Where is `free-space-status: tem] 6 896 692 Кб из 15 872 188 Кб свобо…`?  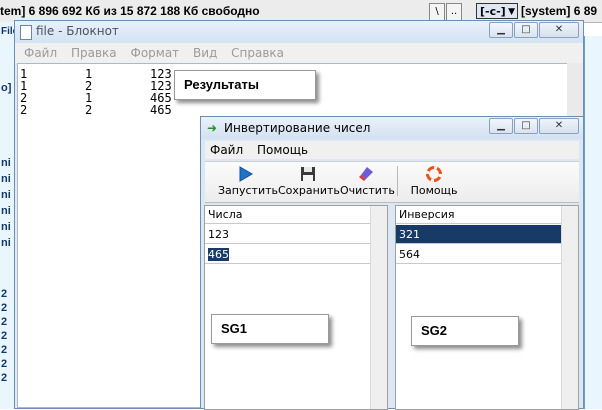
free-space-status: tem] 6 896 692 Кб из 15 872 188 Кб свобо… is located at coordinates (130, 11).